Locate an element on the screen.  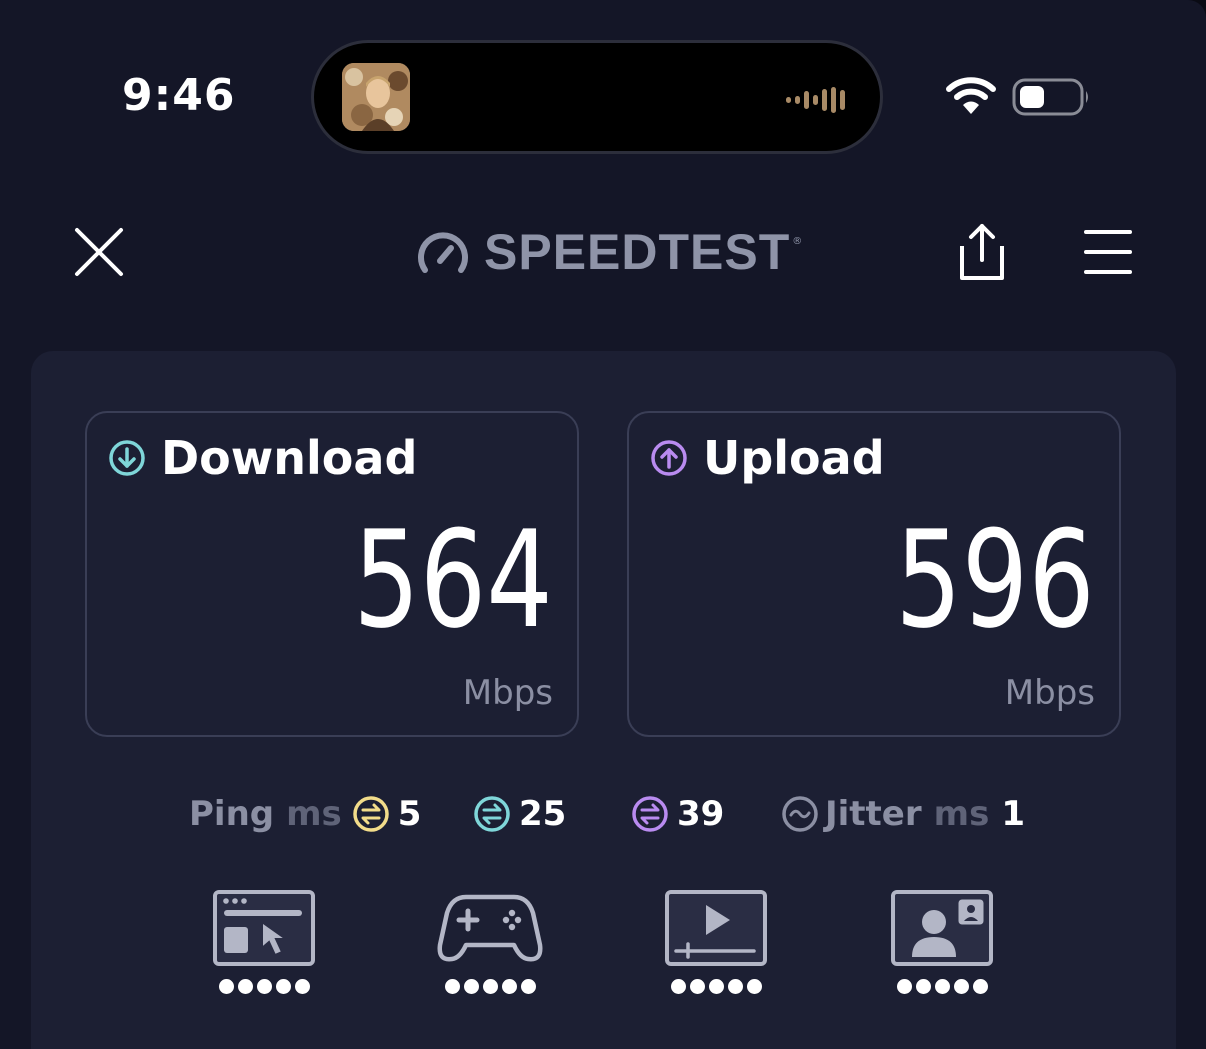
close-icon is located at coordinates (99, 252).